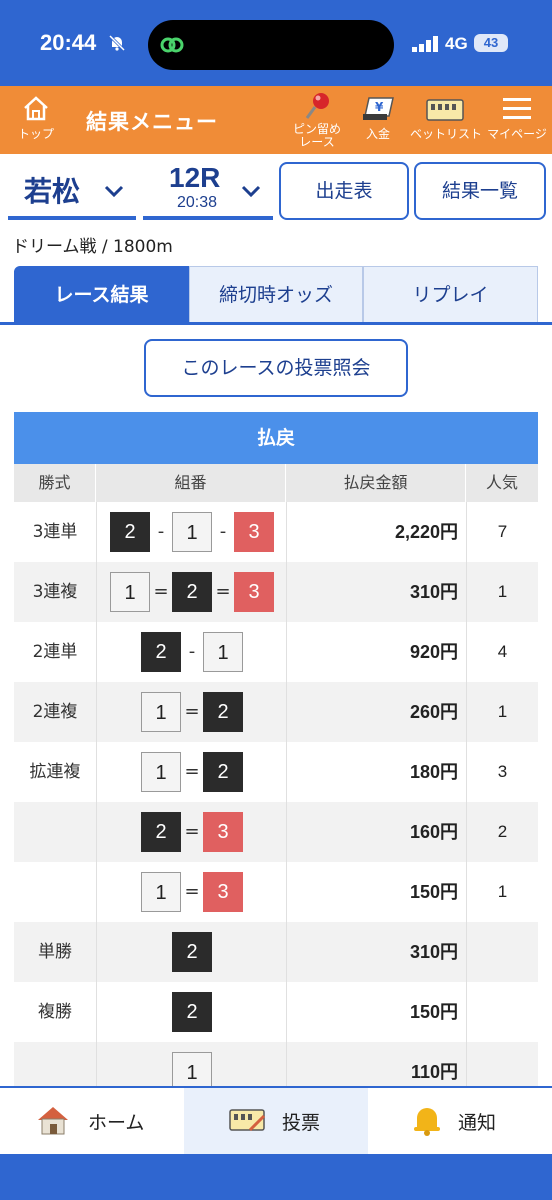 Image resolution: width=552 pixels, height=1200 pixels. I want to click on results-list-button: 結果一覧, so click(480, 191).